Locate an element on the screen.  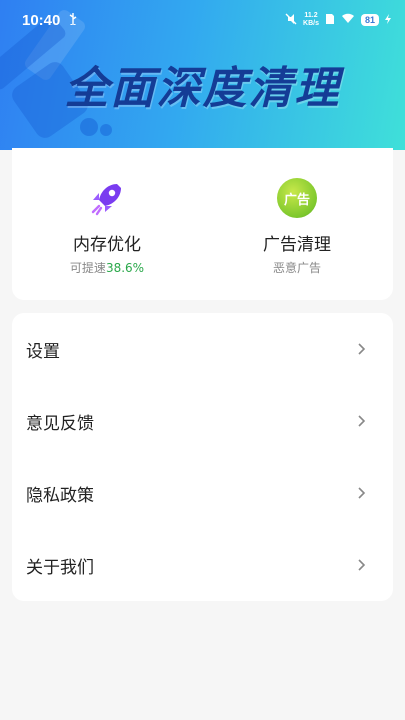
ad-clean-button: 广告 广告清理 恶意广告 is located at coordinates (297, 227).